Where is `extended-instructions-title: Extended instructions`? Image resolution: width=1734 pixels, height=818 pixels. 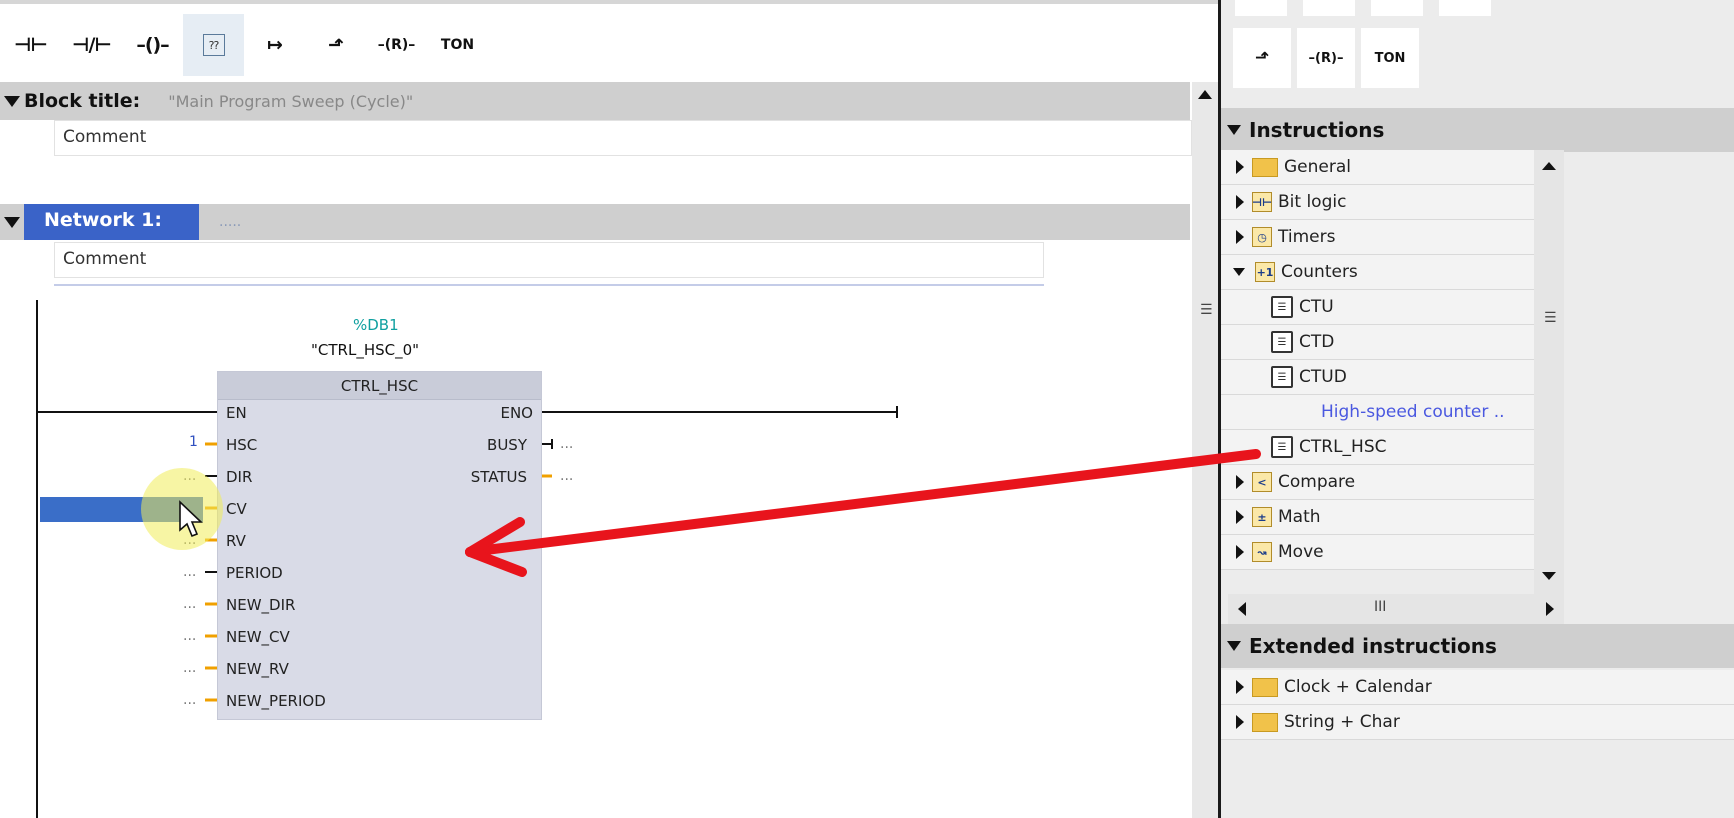
extended-instructions-title: Extended instructions is located at coordinates (1373, 646).